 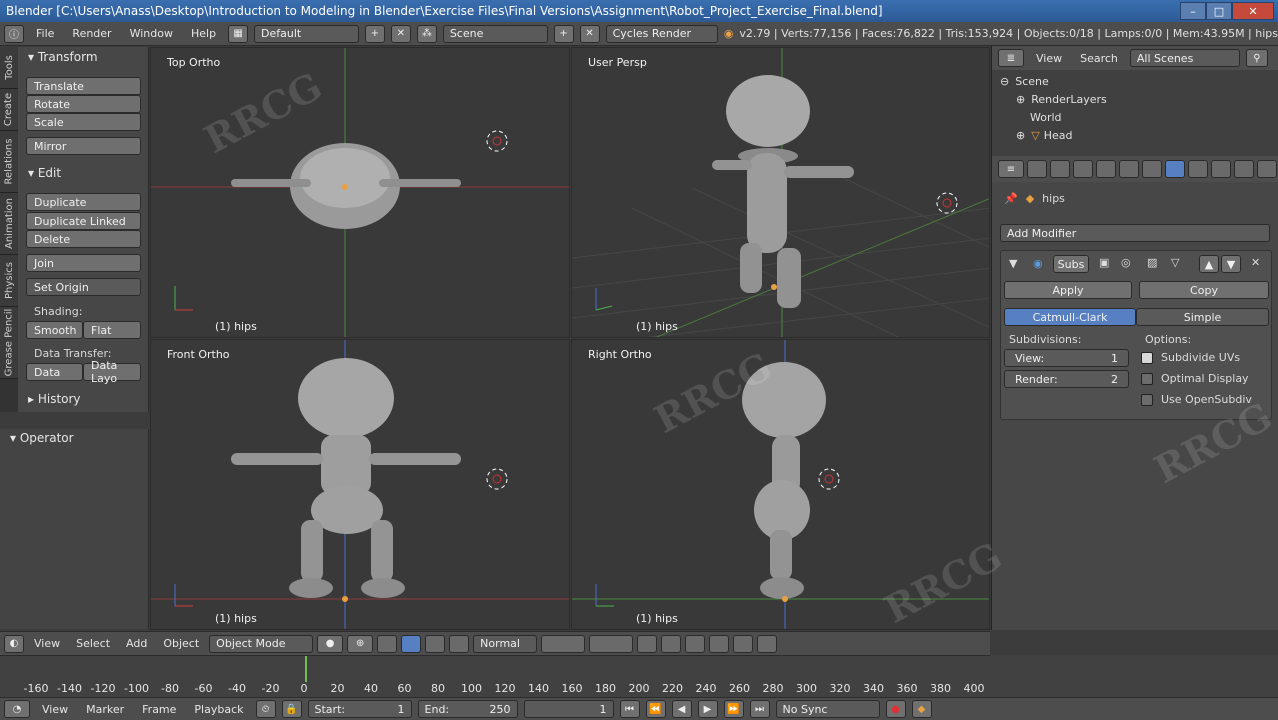 What do you see at coordinates (151, 33) in the screenshot?
I see `menu-window: Window` at bounding box center [151, 33].